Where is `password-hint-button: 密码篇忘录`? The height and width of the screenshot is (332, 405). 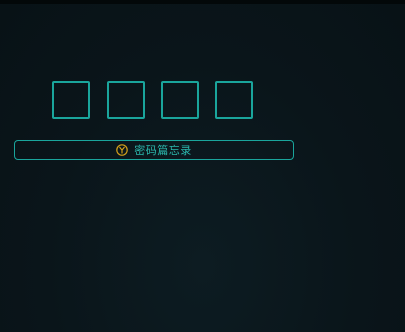
password-hint-button: 密码篇忘录 is located at coordinates (154, 150).